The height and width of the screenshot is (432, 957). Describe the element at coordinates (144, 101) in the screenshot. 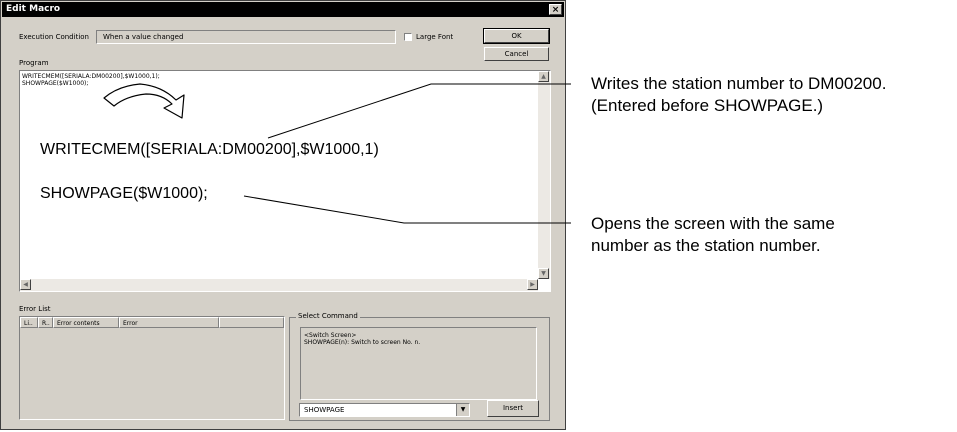

I see `curved-arrow-icon` at that location.